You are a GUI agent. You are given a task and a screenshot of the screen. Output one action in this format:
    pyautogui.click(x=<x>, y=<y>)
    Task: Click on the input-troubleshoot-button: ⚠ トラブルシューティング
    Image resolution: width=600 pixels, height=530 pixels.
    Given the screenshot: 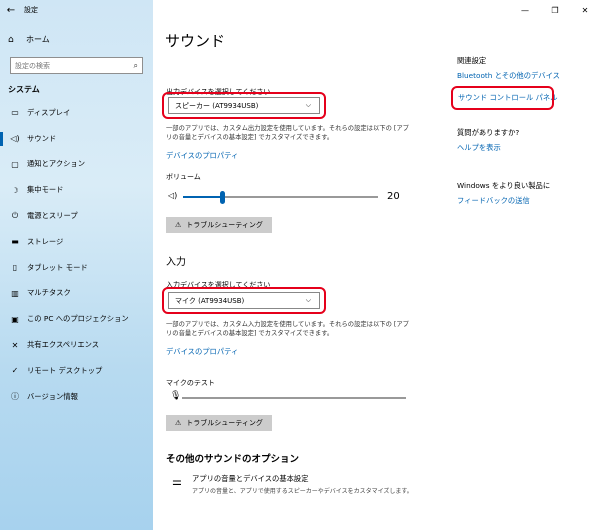 What is the action you would take?
    pyautogui.click(x=219, y=423)
    